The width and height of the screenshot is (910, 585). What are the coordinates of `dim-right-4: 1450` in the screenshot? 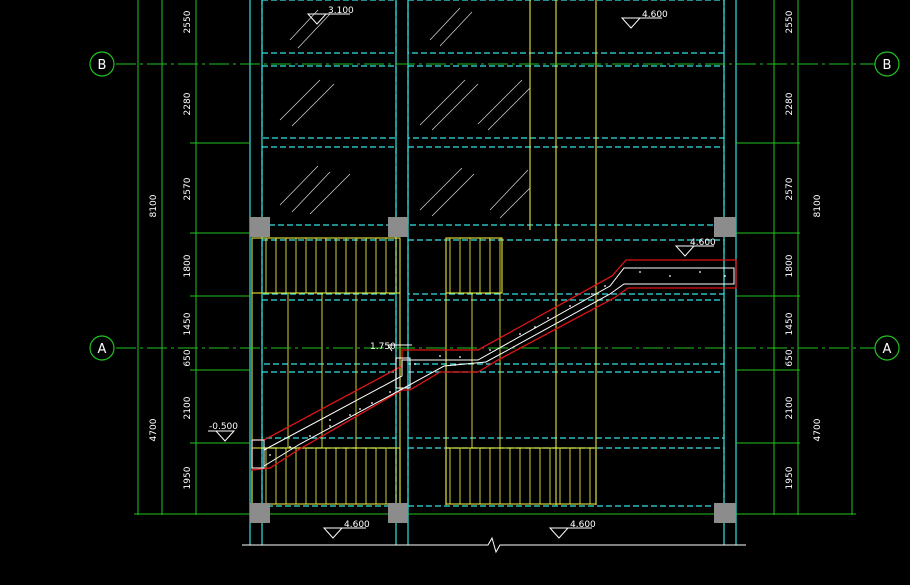 It's located at (790, 323).